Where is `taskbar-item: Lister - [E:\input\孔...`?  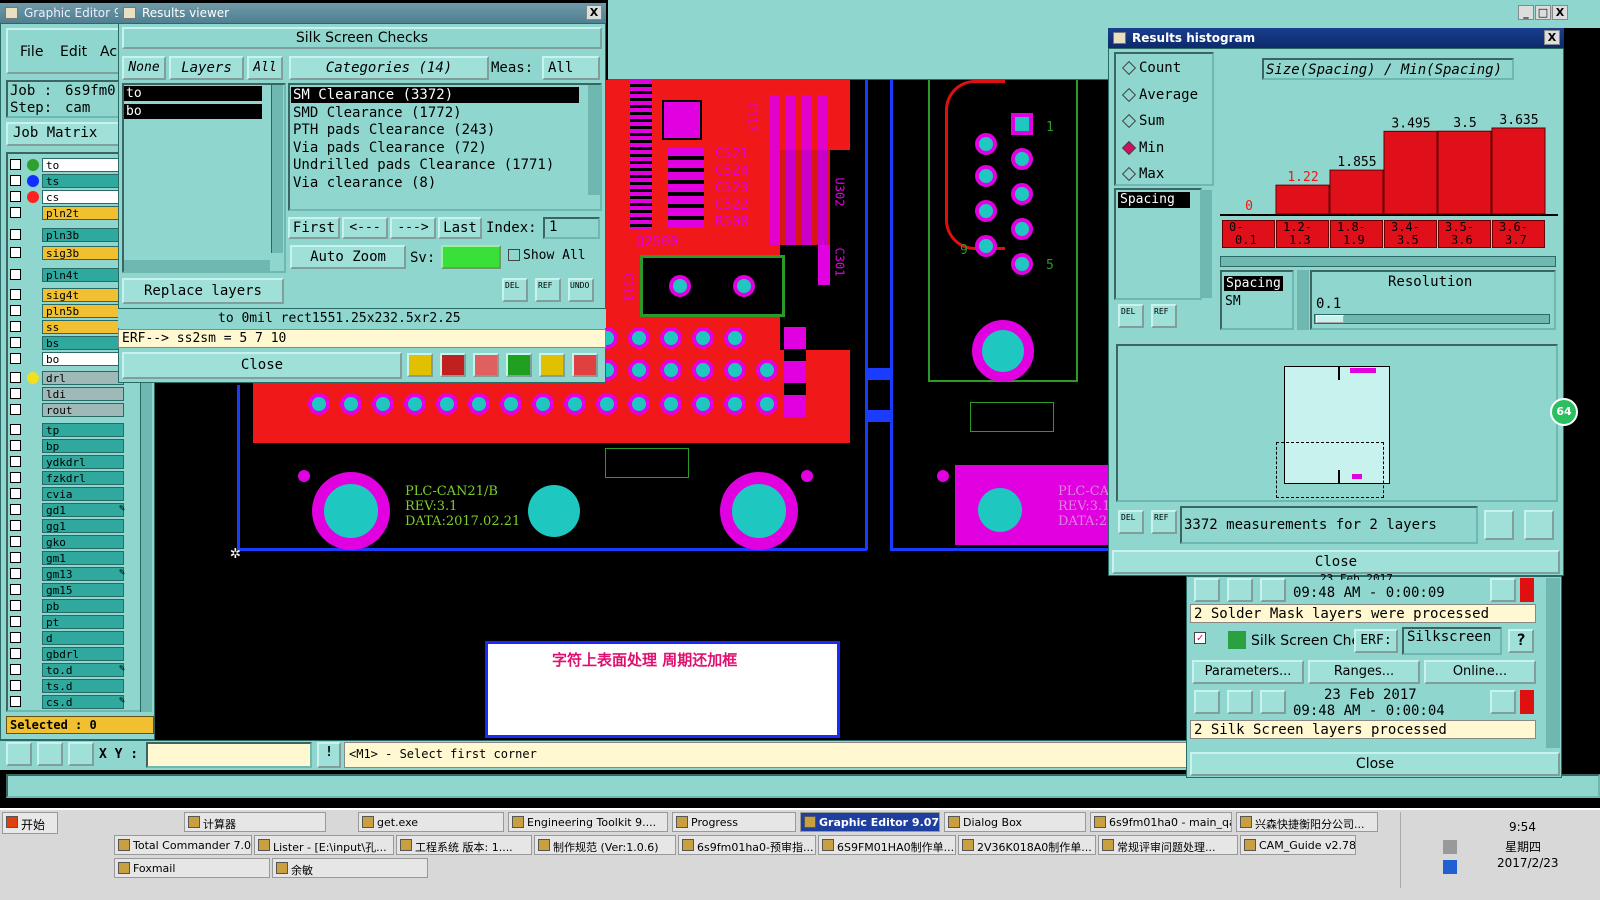 taskbar-item: Lister - [E:\input\孔... is located at coordinates (324, 845).